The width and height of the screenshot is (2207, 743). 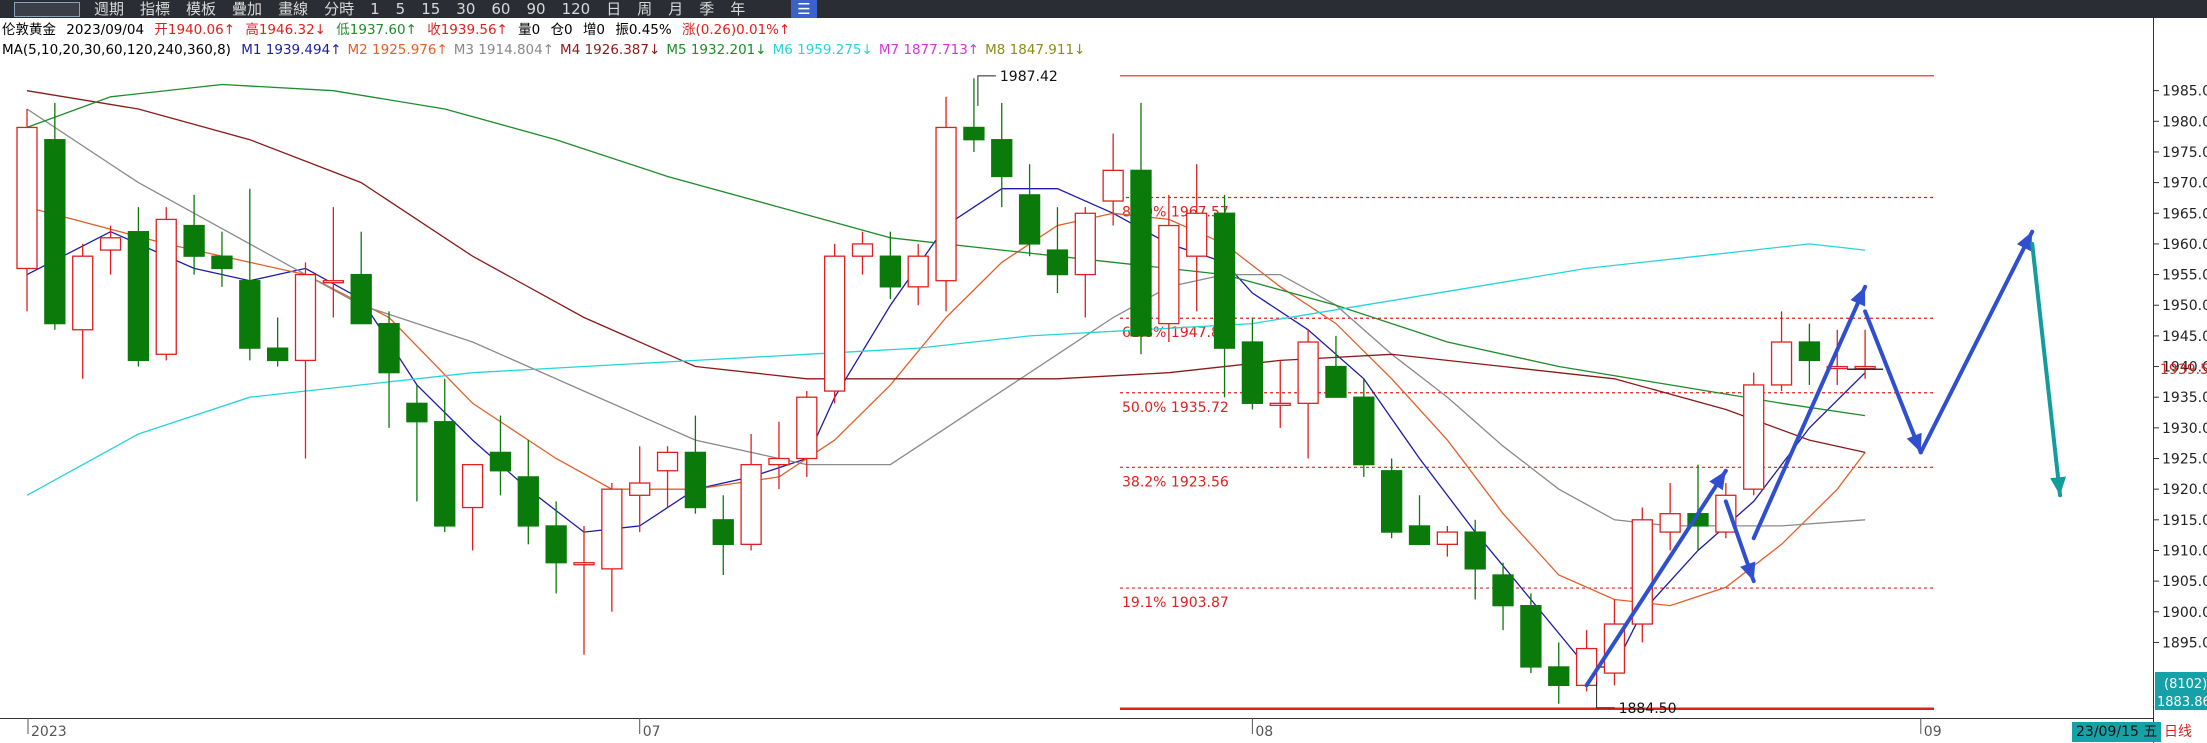 What do you see at coordinates (2184, 337) in the screenshot?
I see `y-tick-label-8: 1945.00` at bounding box center [2184, 337].